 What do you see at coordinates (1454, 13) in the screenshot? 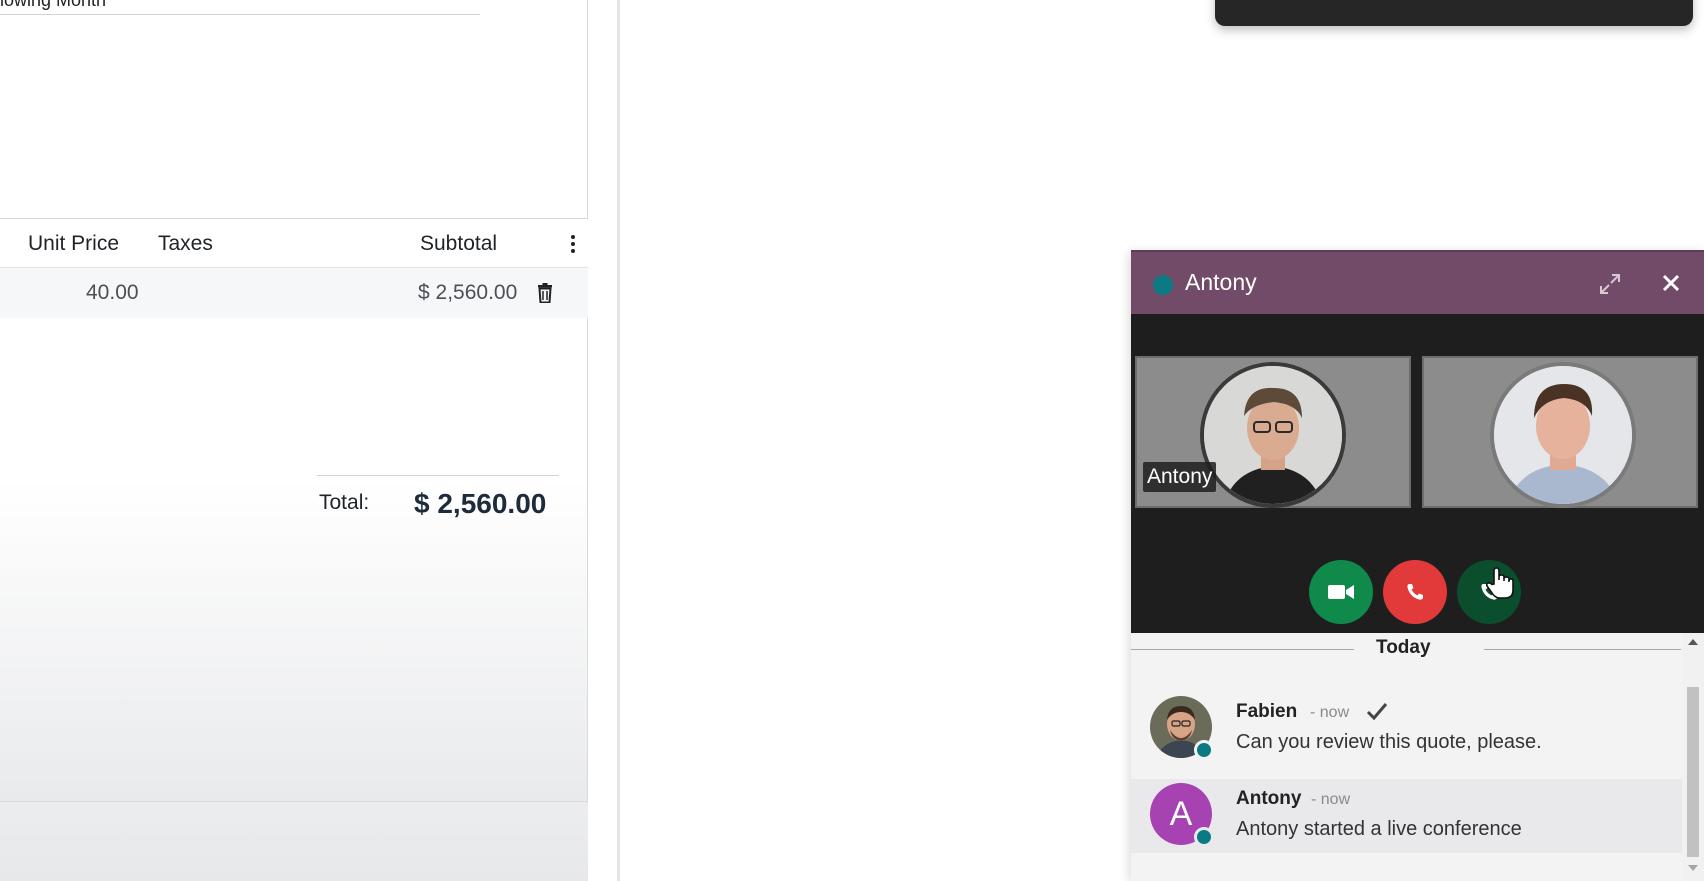
I see `call-notification` at bounding box center [1454, 13].